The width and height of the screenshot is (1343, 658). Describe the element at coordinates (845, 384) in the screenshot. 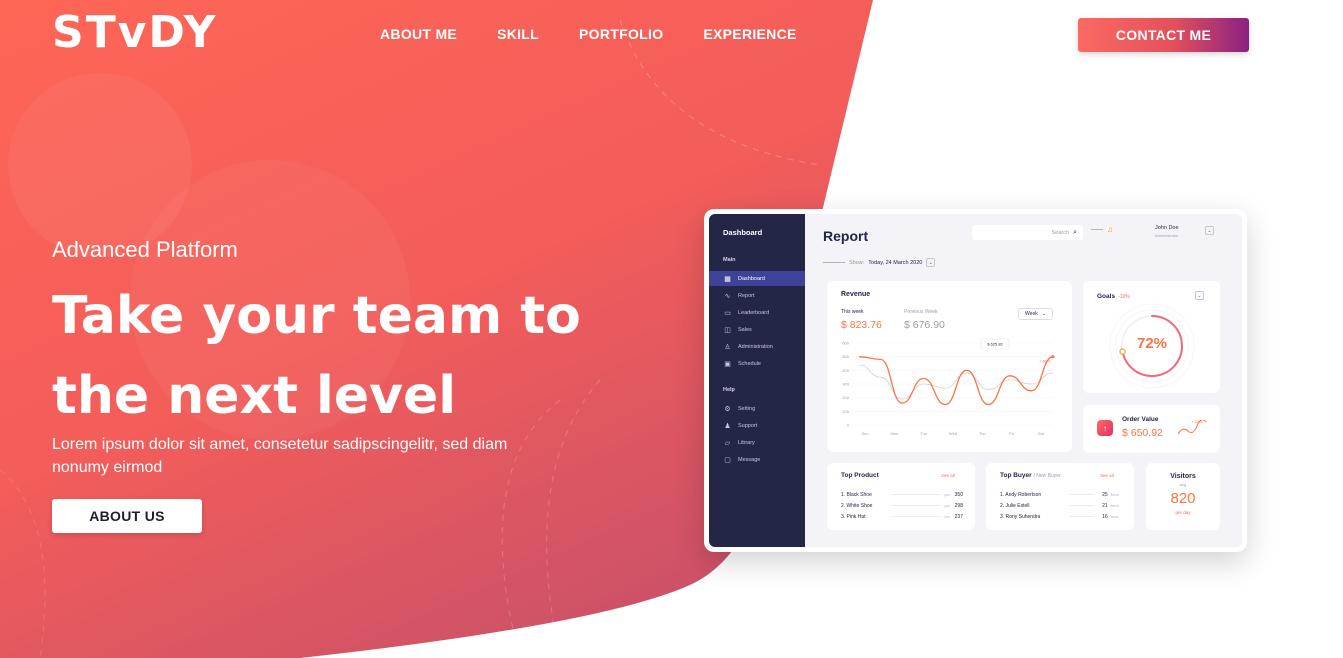

I see `y-tick-label: 300` at that location.